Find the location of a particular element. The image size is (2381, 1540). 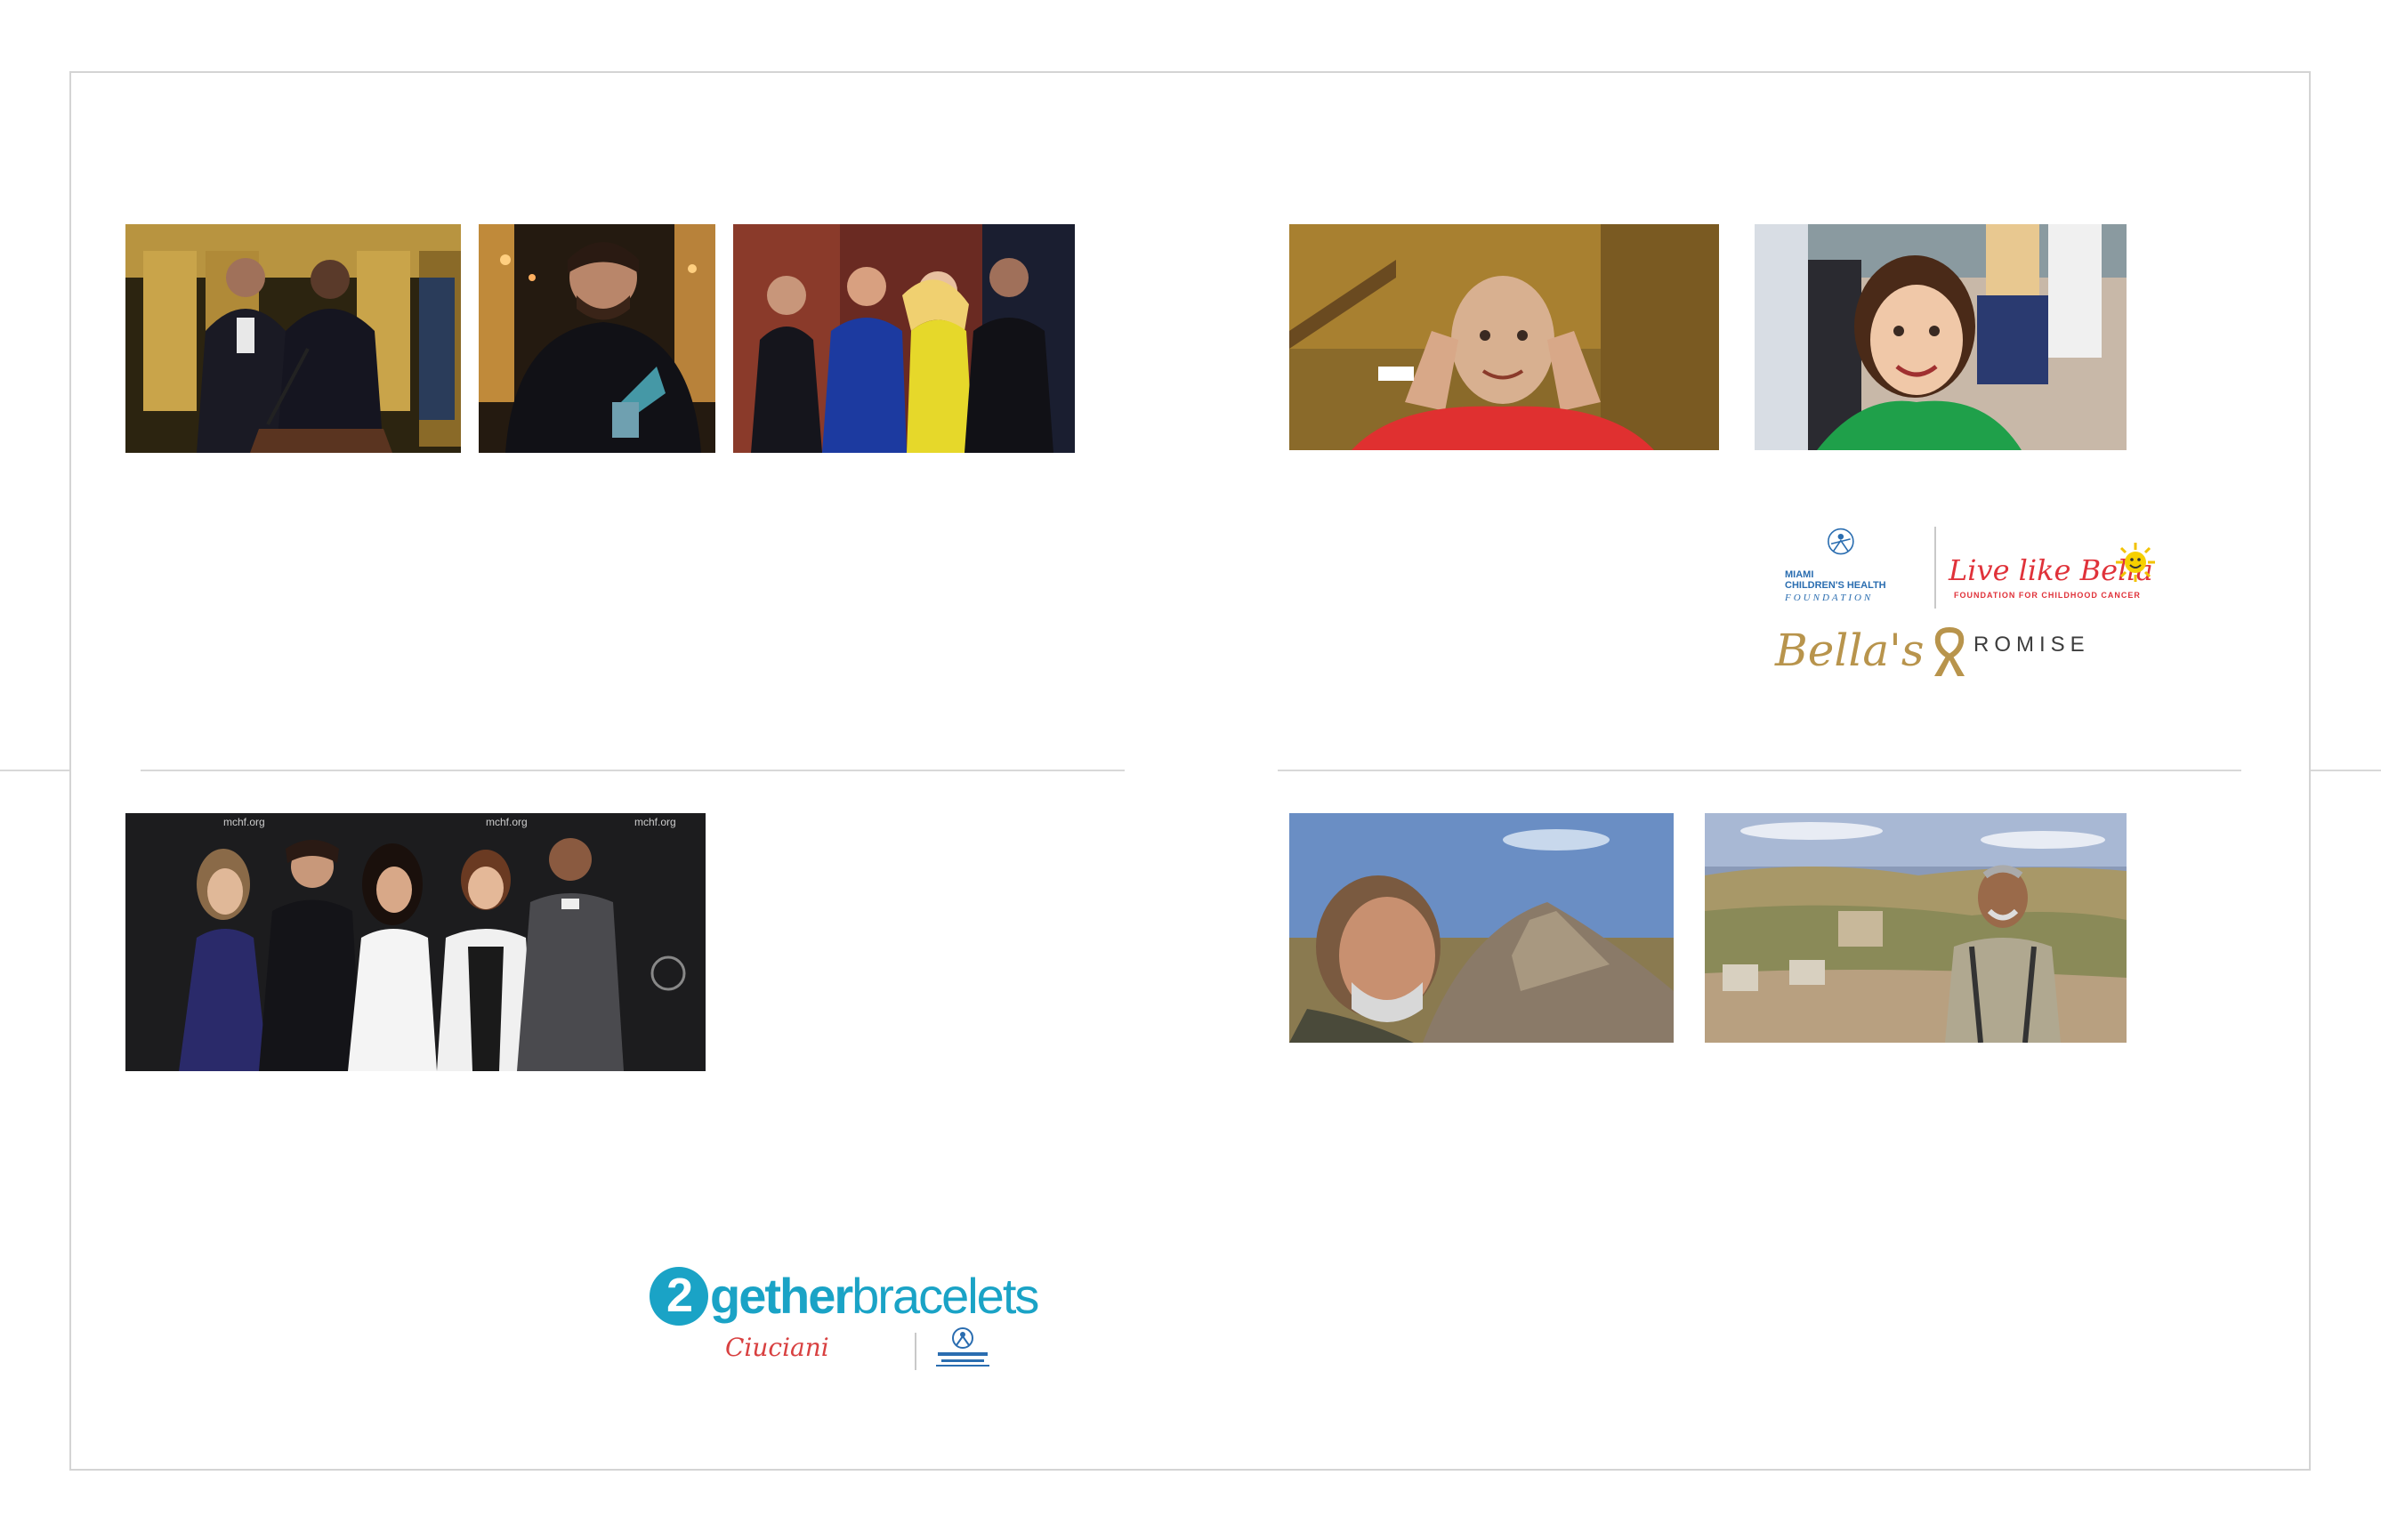

live-like-bella-subtitle: FOUNDATION FOR CHILDHOOD CANCER is located at coordinates (2048, 595).